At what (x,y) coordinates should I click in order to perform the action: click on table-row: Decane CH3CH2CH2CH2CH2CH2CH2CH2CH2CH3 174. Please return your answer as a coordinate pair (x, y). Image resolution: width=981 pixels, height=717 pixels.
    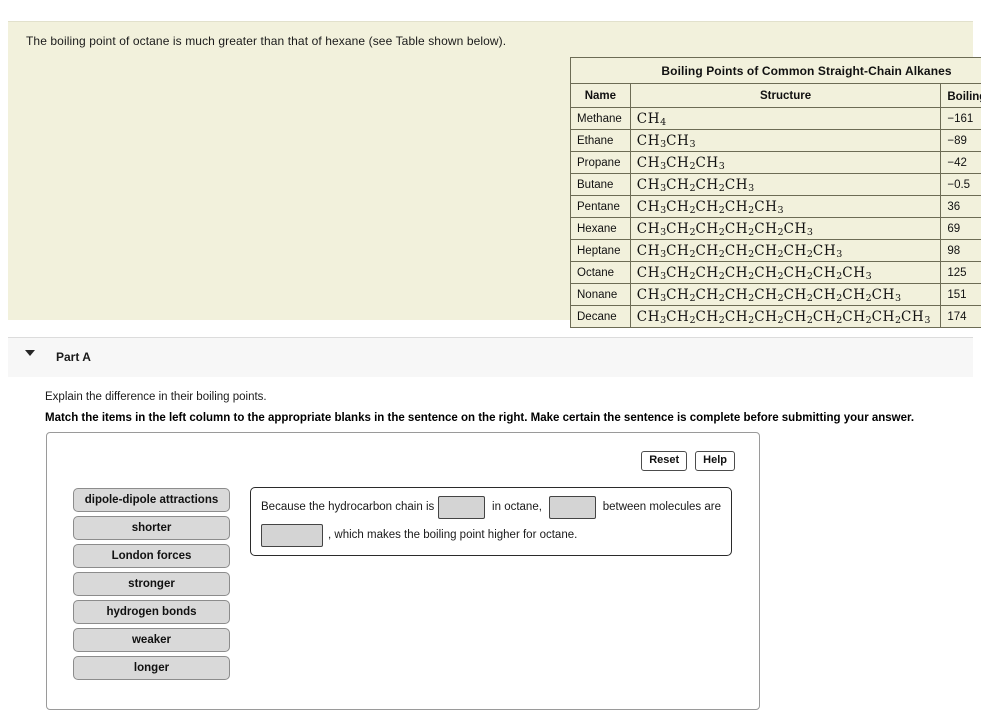
    Looking at the image, I should click on (775, 316).